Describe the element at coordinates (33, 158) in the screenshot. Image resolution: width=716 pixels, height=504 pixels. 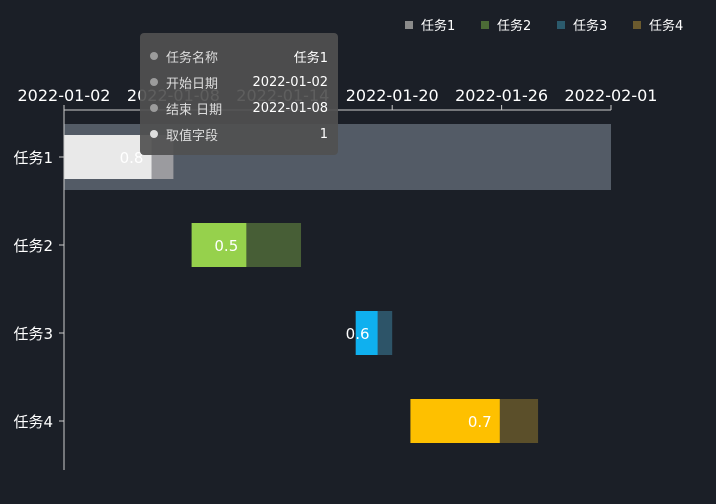
I see `y-category-label-1: 任务1` at that location.